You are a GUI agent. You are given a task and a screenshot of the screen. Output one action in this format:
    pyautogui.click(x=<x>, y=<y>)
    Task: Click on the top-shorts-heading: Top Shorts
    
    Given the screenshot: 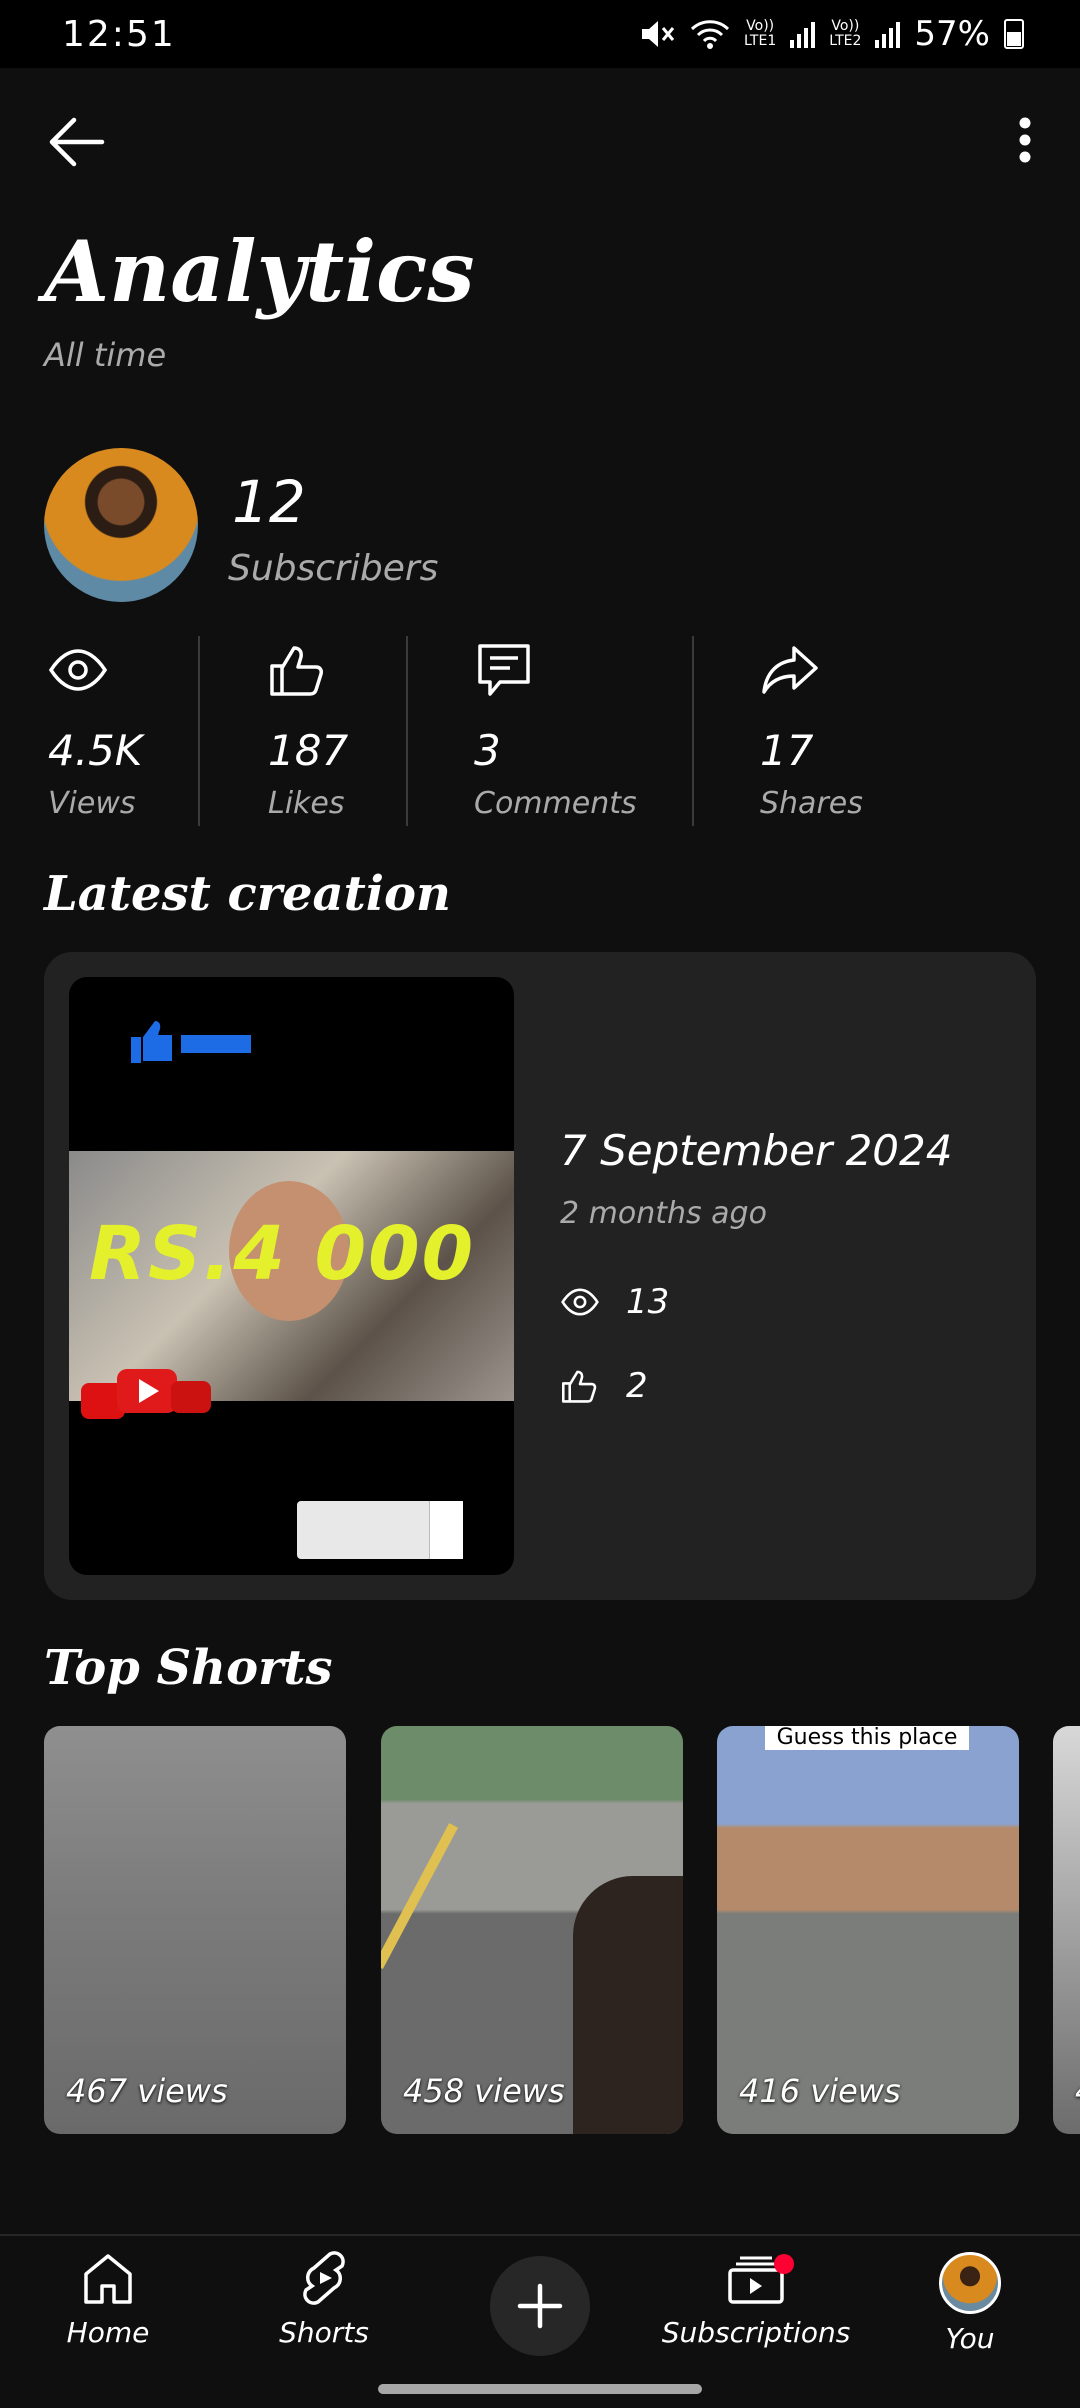 What is the action you would take?
    pyautogui.click(x=188, y=1668)
    